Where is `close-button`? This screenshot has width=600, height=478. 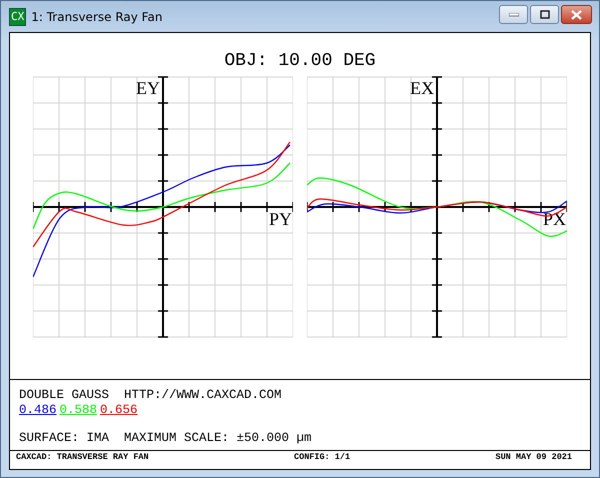 close-button is located at coordinates (576, 14).